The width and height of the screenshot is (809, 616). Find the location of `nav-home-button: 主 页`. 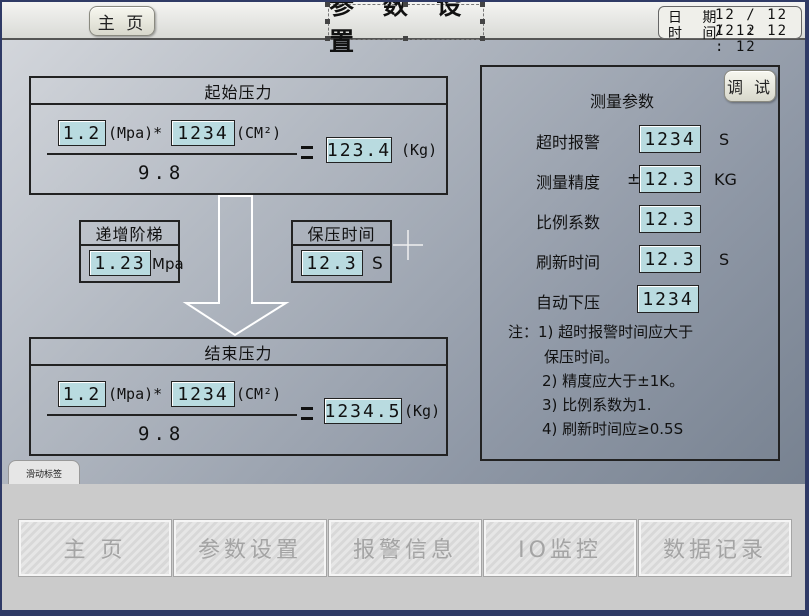

nav-home-button: 主 页 is located at coordinates (95, 548).